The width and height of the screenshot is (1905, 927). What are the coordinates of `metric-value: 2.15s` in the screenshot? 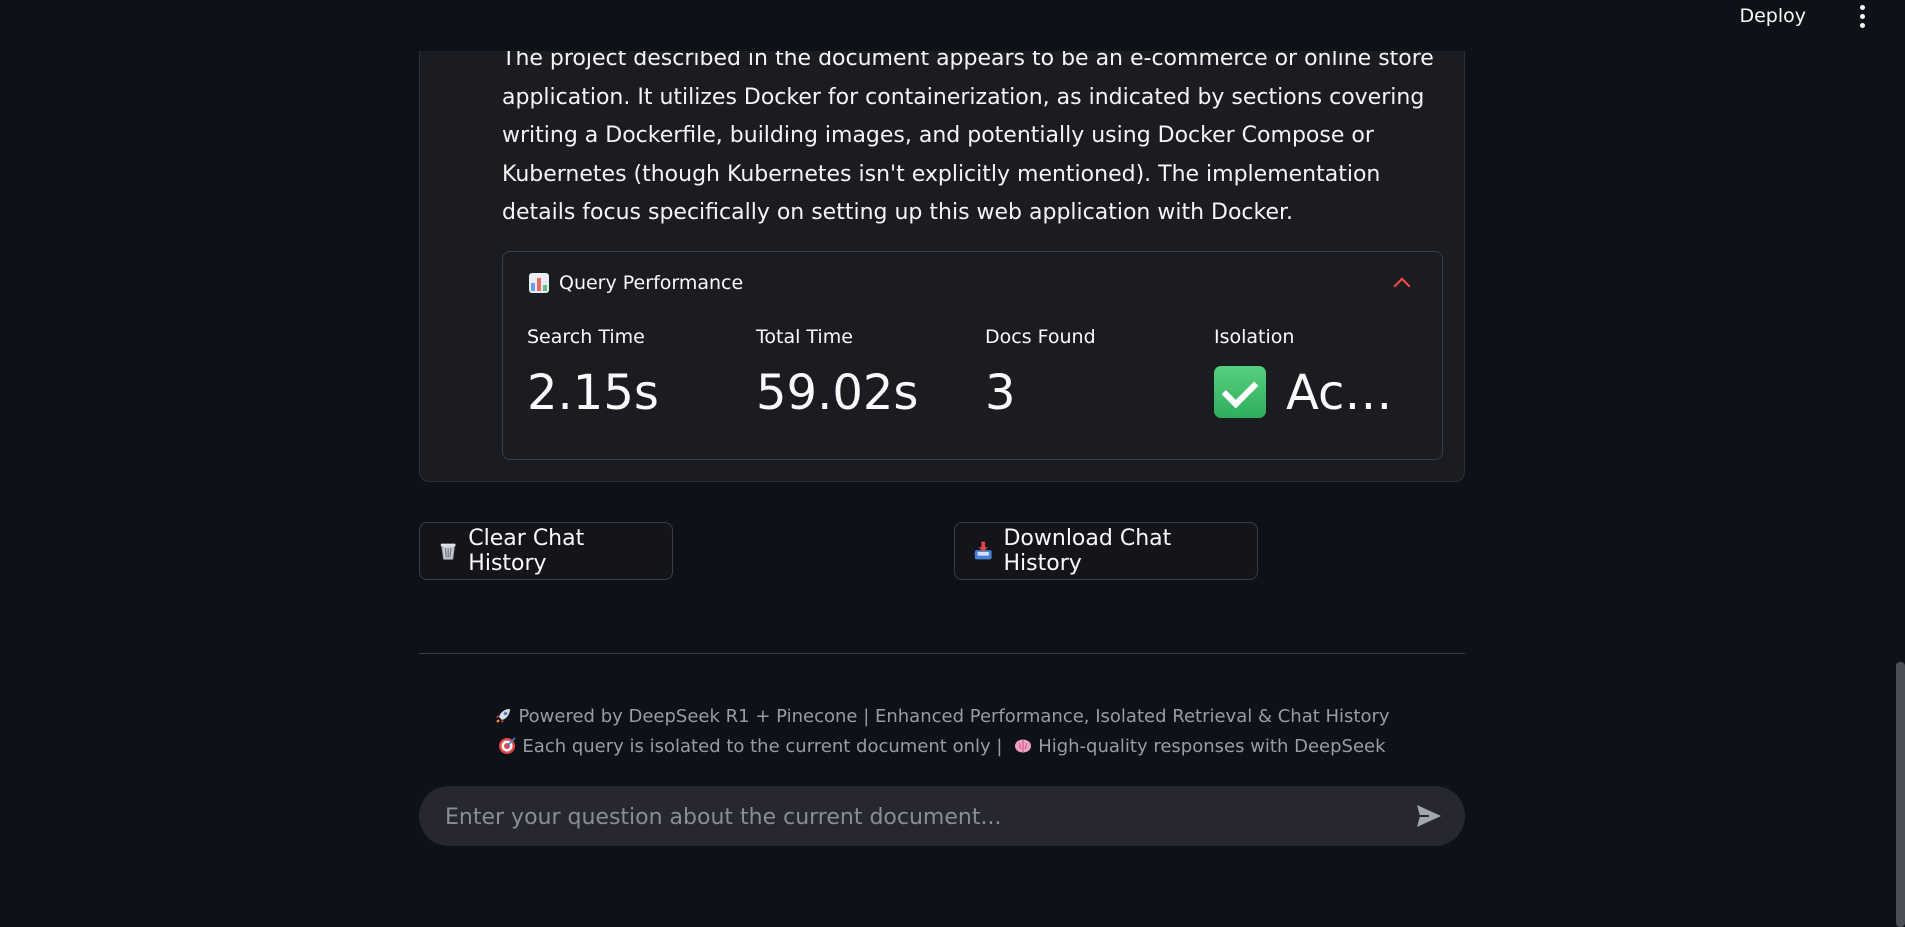 It's located at (593, 393).